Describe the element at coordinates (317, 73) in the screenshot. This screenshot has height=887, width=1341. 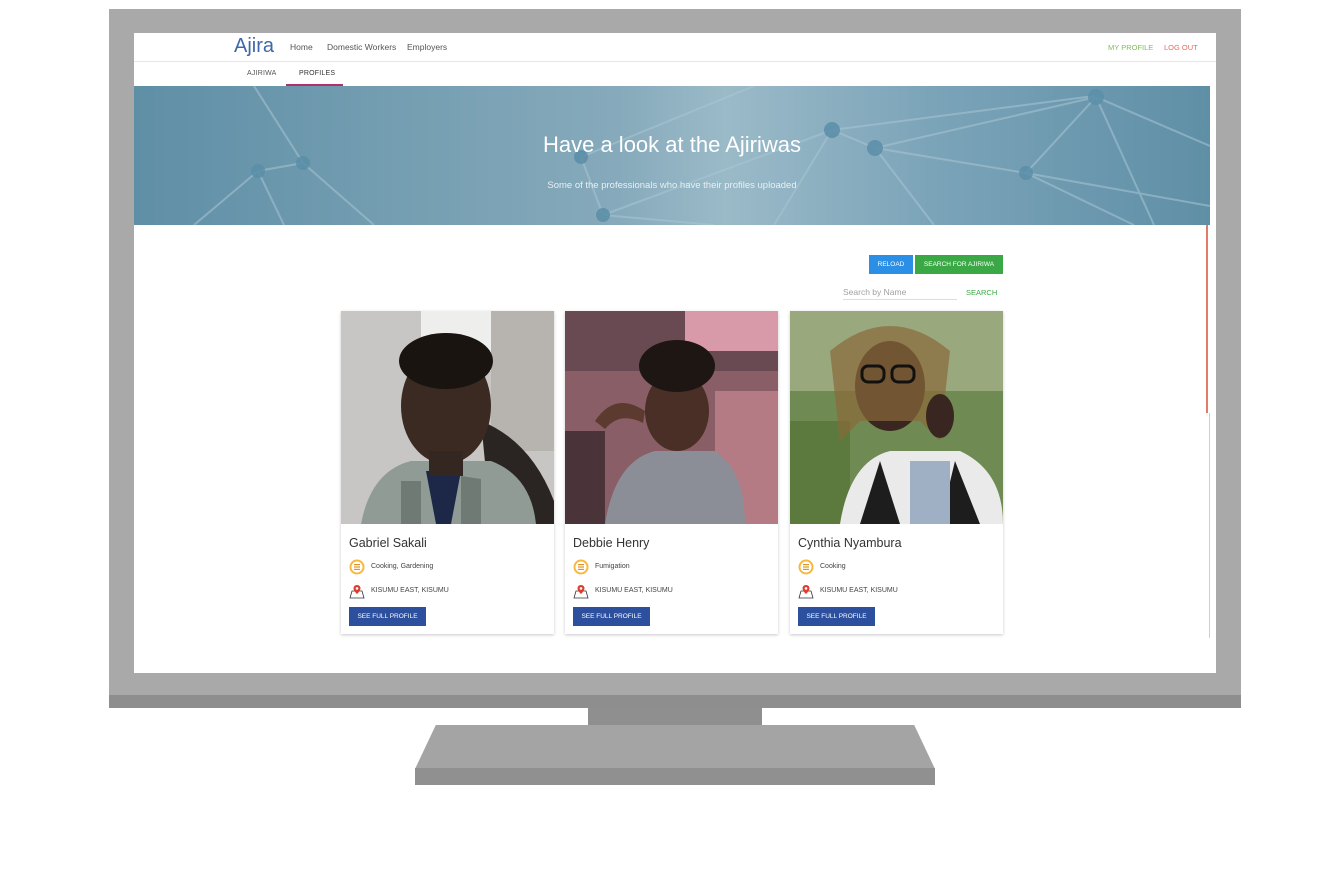
I see `tab-profiles: PROFILES` at that location.